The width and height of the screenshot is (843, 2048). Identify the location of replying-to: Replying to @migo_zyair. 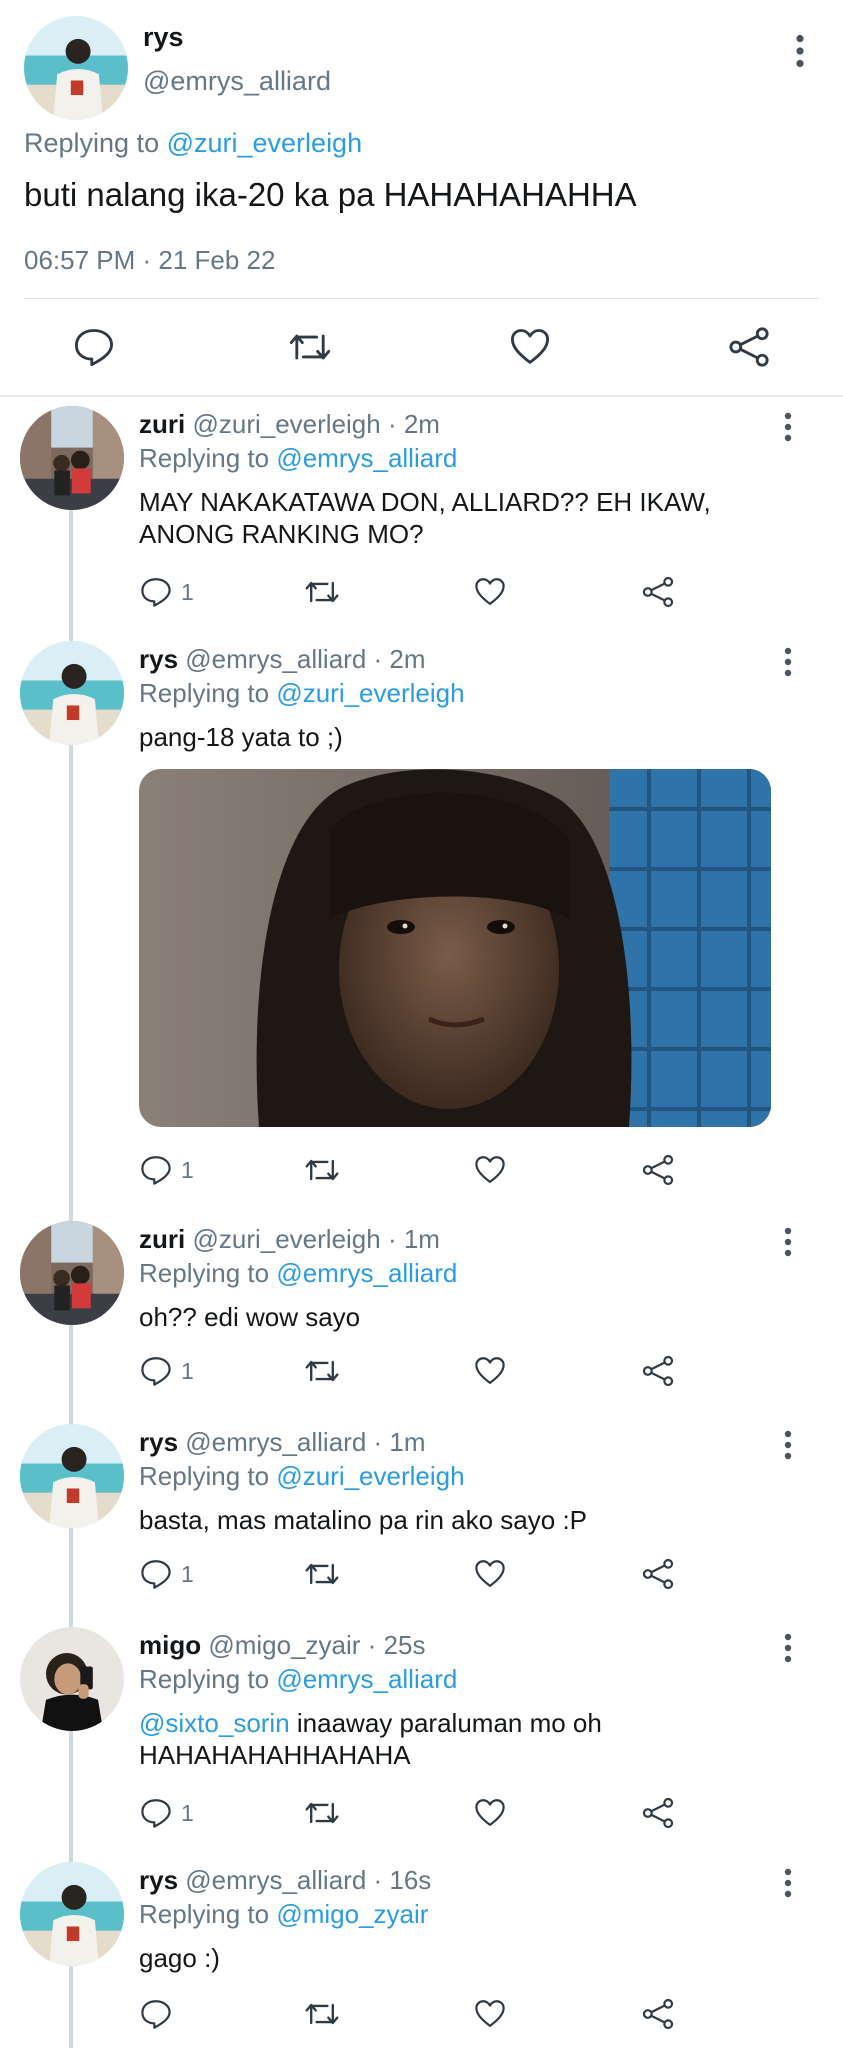
(283, 1914).